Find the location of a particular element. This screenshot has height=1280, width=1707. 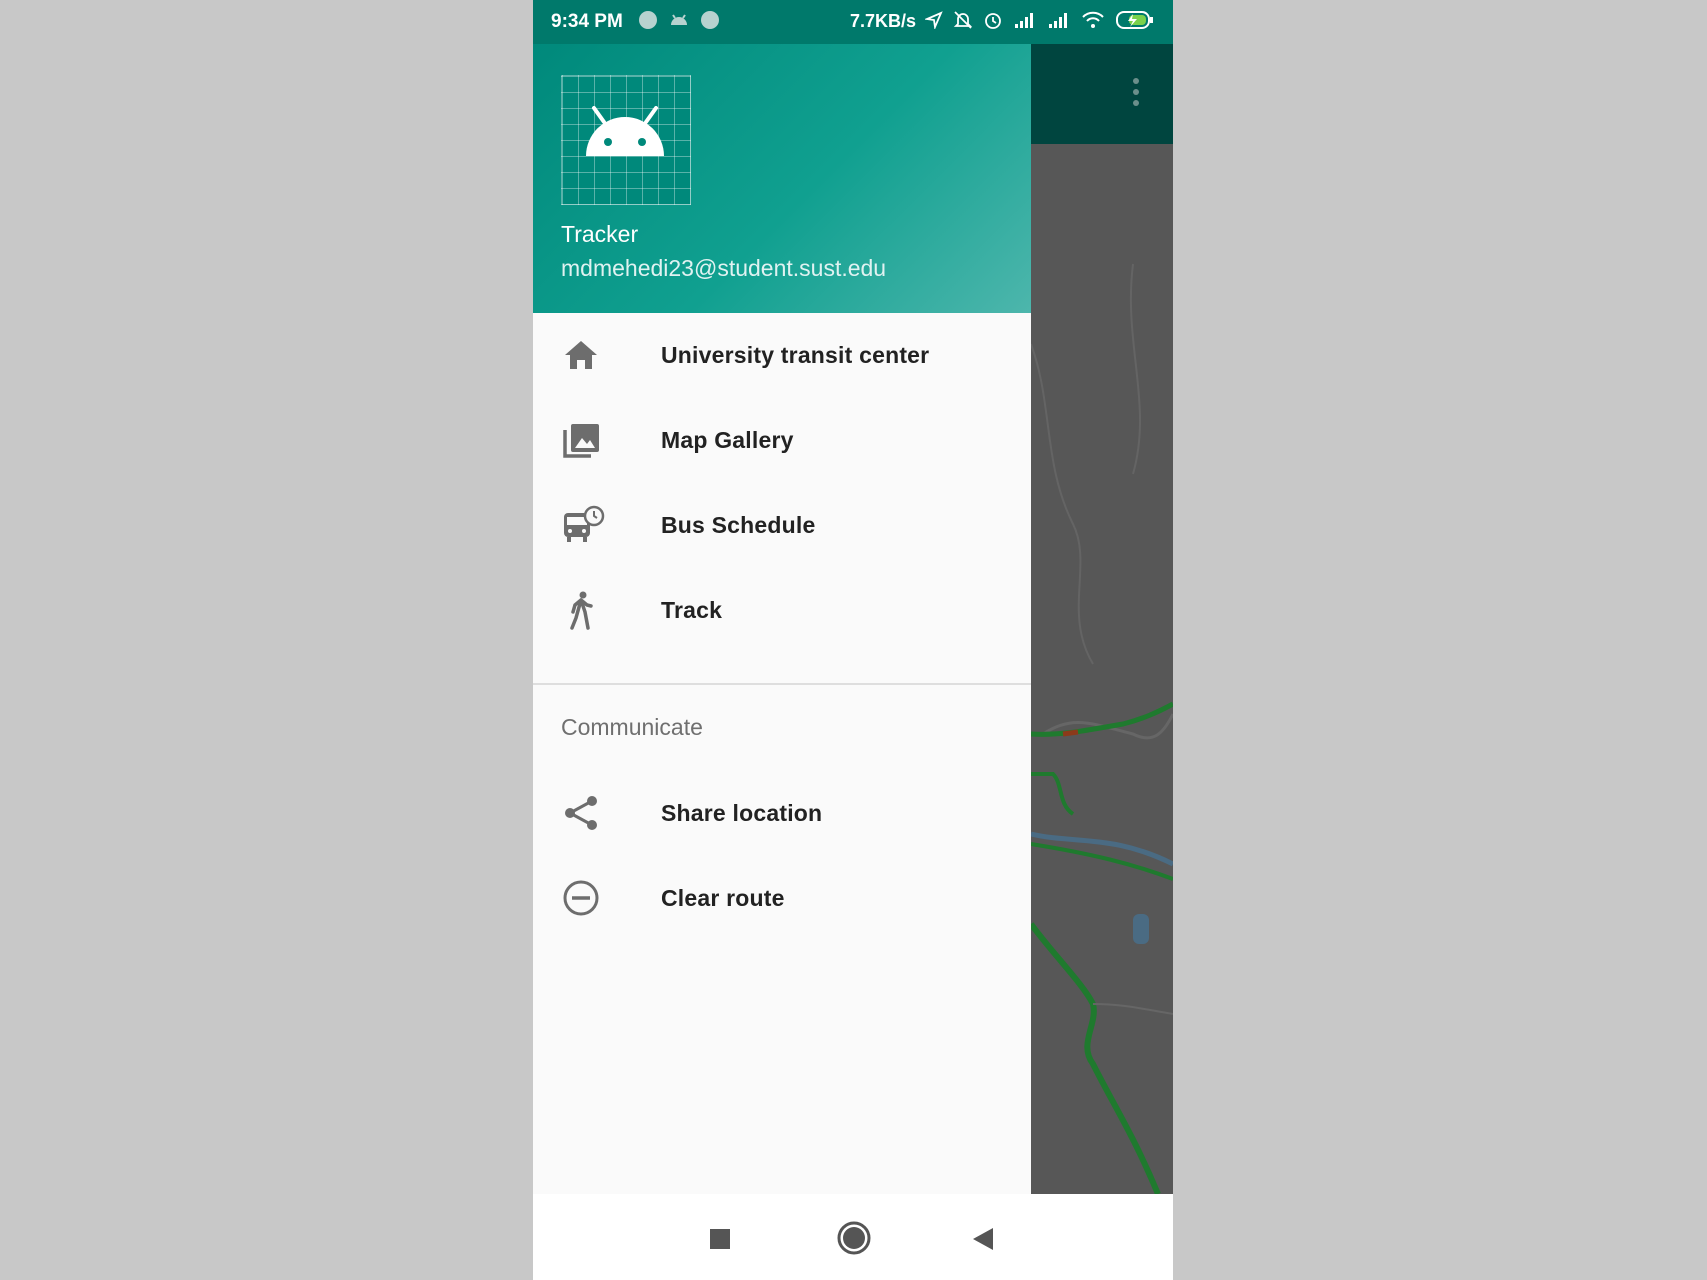

recents-button is located at coordinates (720, 1241).